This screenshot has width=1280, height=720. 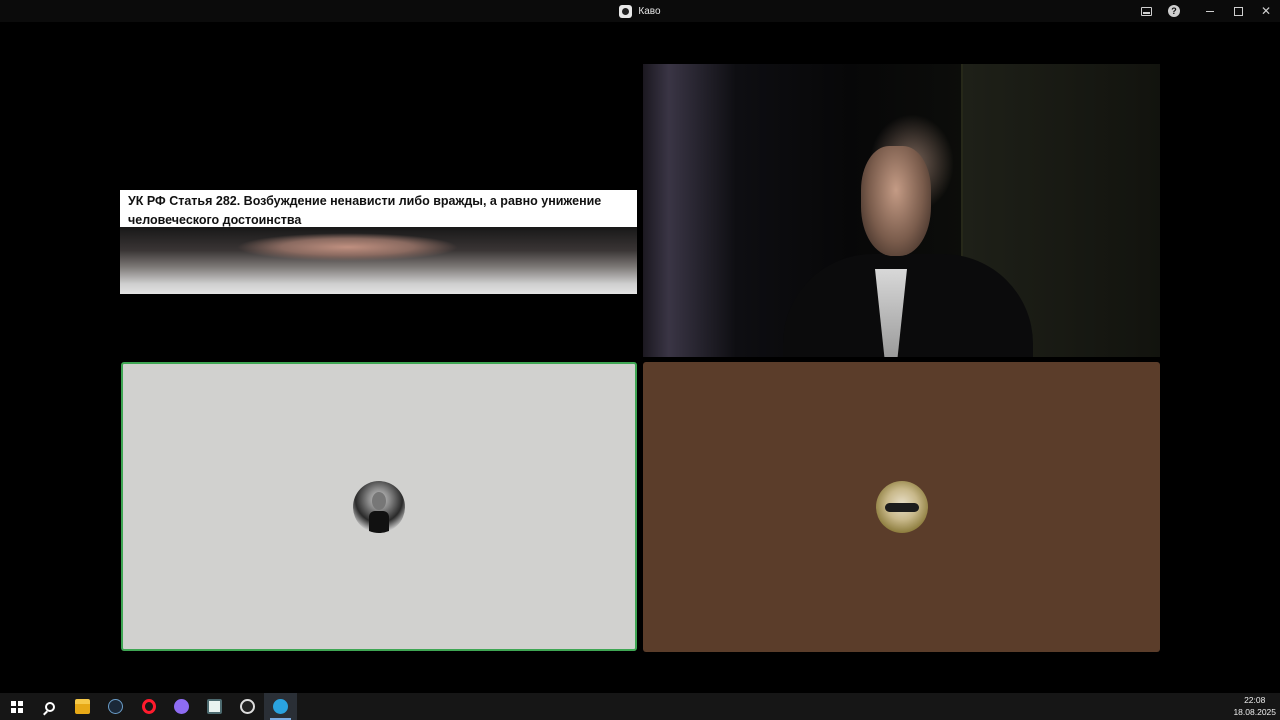 I want to click on search-icon, so click(x=49, y=706).